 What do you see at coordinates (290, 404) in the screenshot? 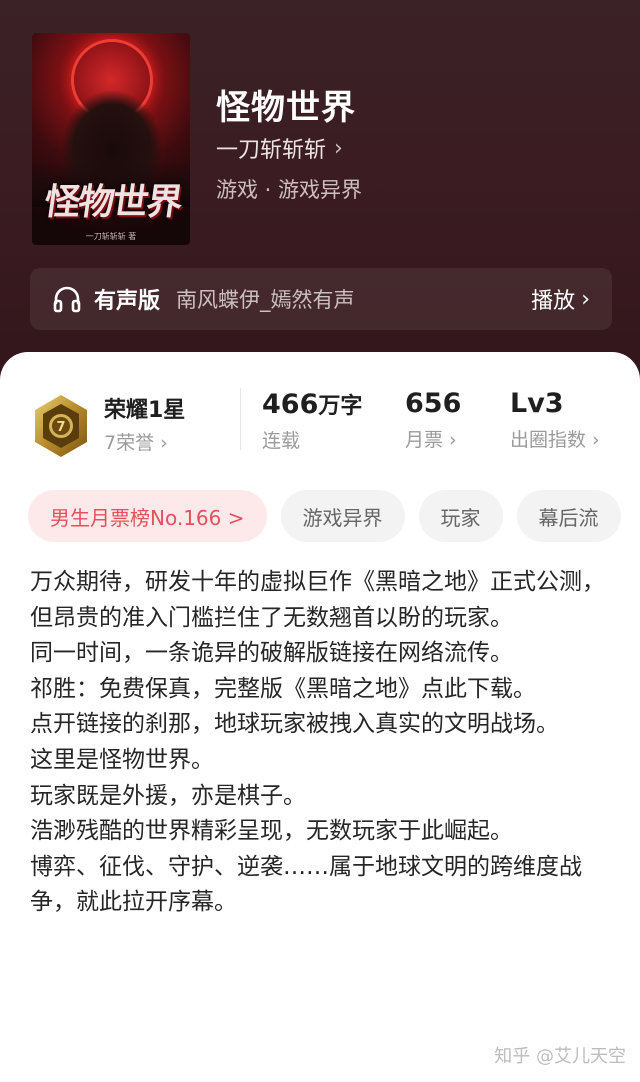
I see `word-count-value: 466` at bounding box center [290, 404].